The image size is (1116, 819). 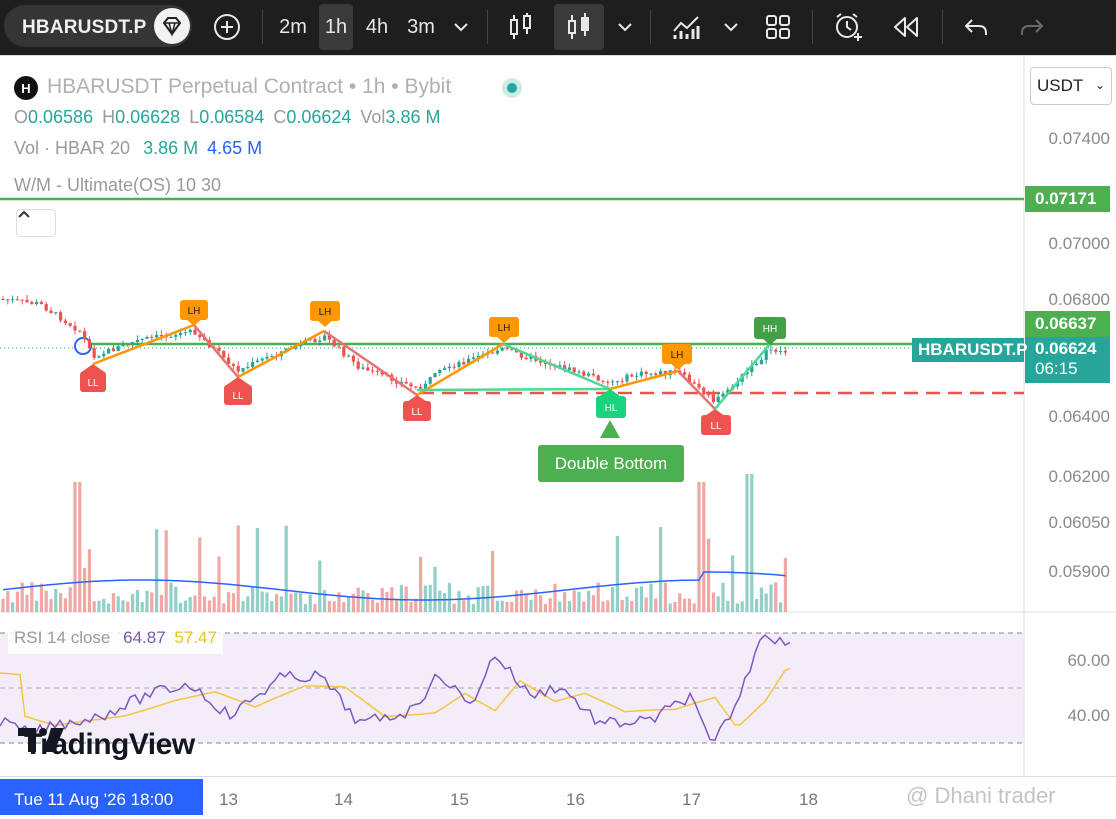 What do you see at coordinates (117, 185) in the screenshot?
I see `wm-indicator-legend: W/M - Ultimate(OS) 10 30` at bounding box center [117, 185].